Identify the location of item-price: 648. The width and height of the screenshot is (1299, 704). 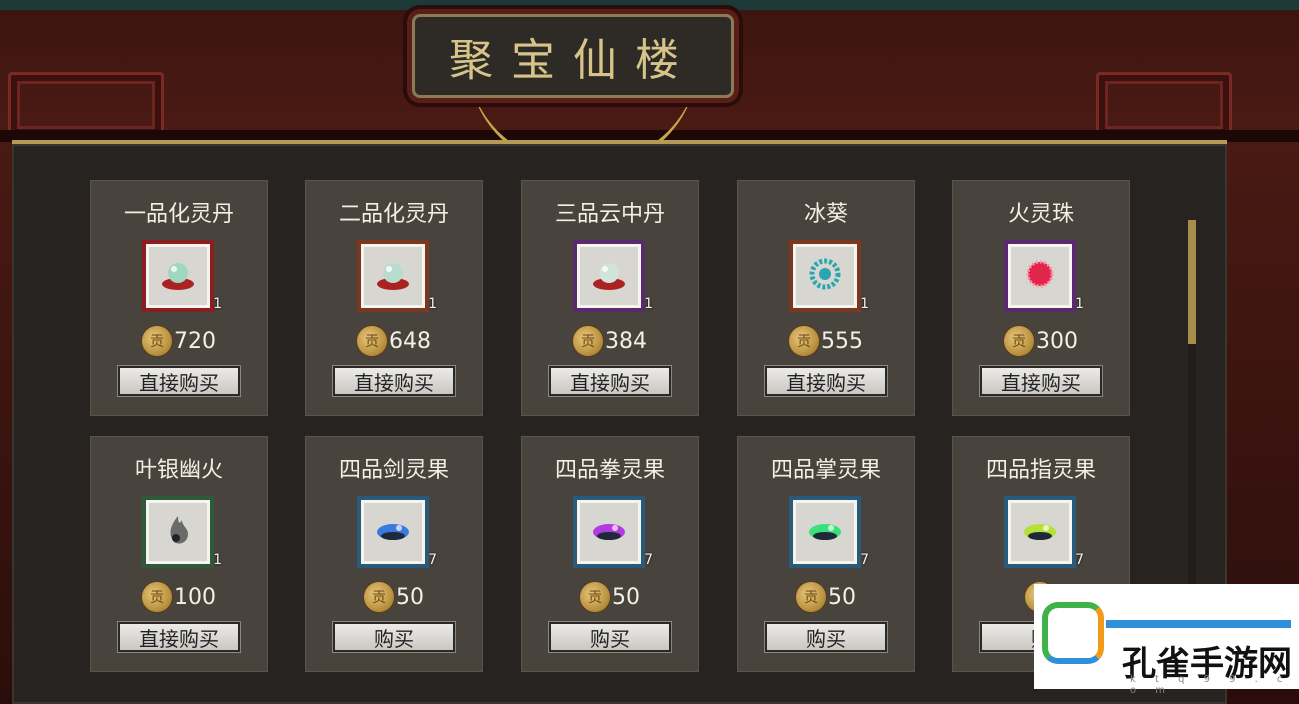
(410, 341).